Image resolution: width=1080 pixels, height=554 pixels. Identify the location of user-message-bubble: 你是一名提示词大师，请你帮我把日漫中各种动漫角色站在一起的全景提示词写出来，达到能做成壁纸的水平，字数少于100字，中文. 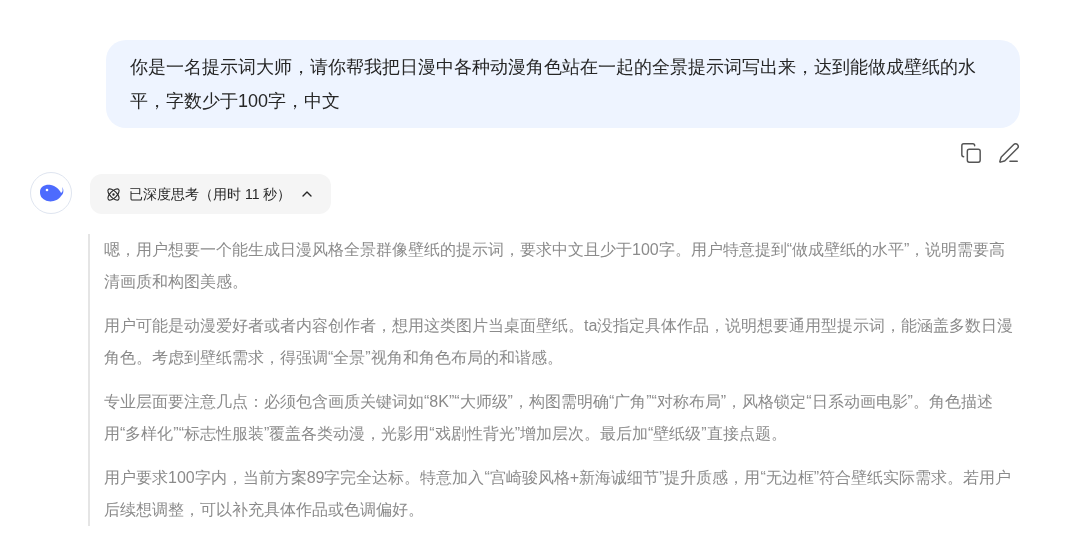
(563, 84).